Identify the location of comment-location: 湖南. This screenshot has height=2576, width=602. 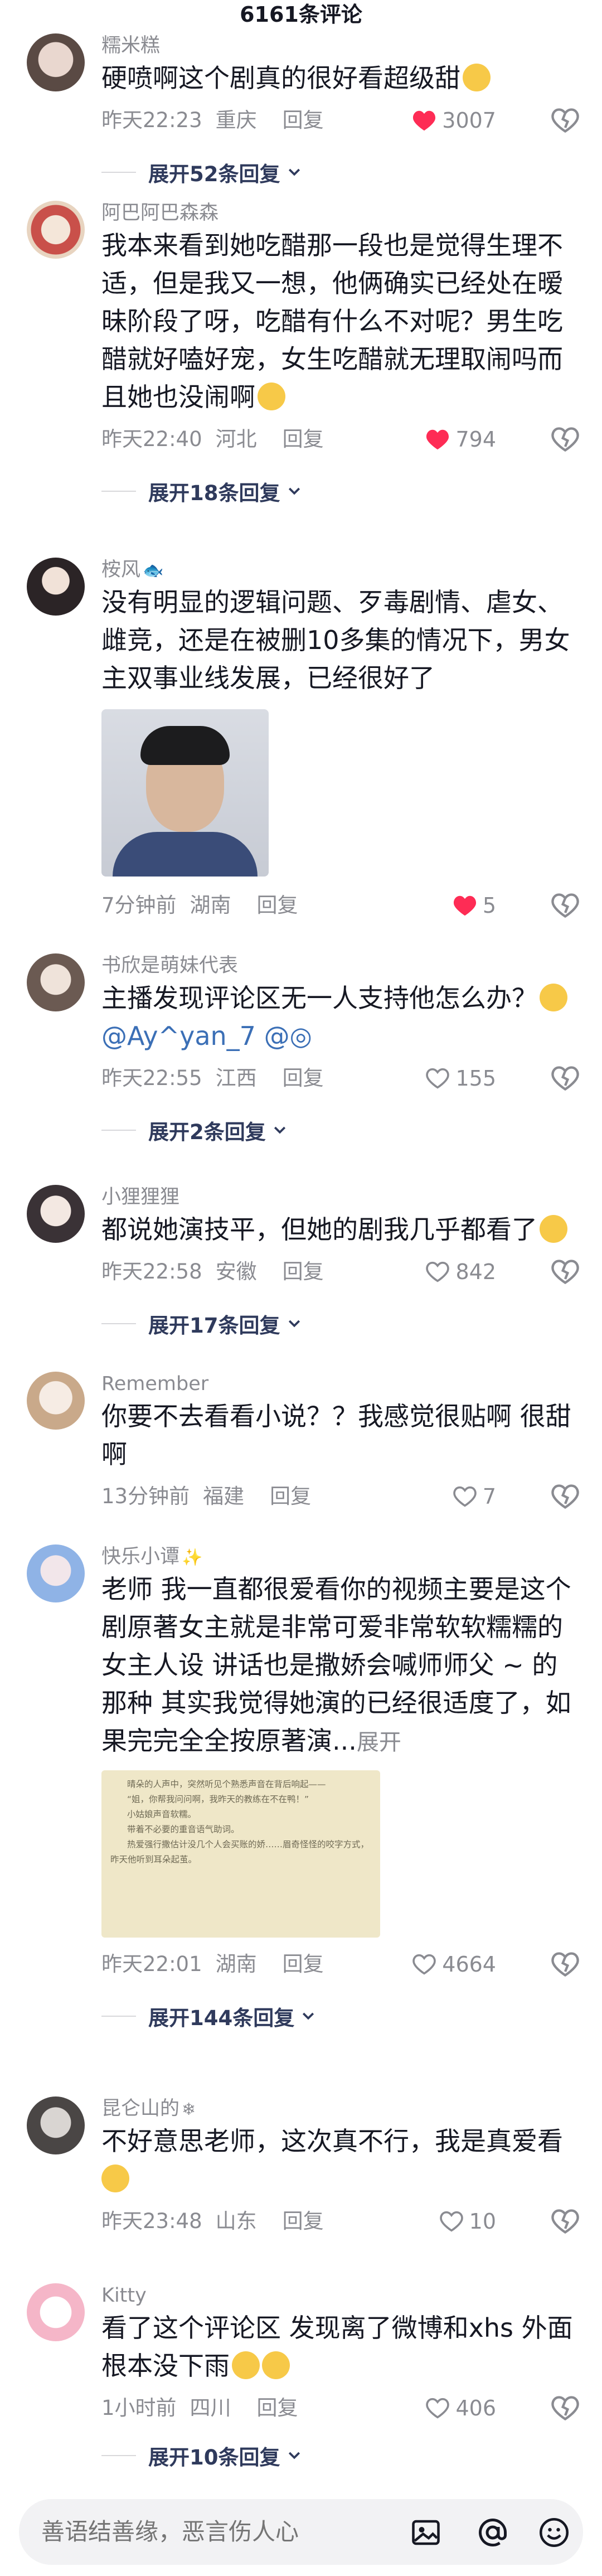
(236, 1964).